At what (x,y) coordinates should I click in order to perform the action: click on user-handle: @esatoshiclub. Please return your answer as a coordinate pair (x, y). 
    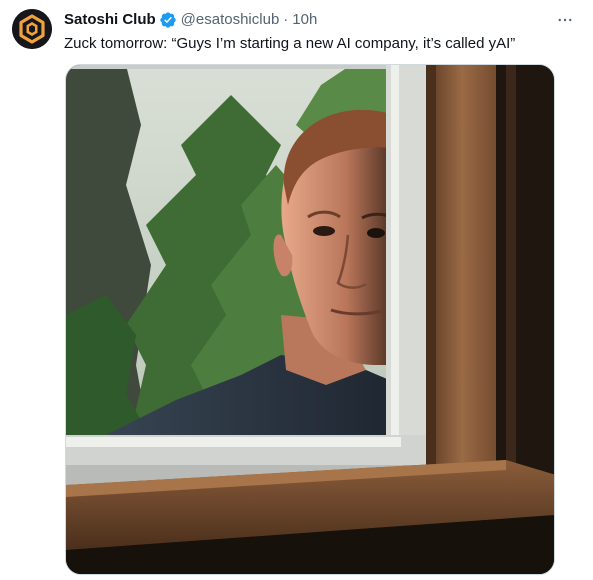
    Looking at the image, I should click on (230, 20).